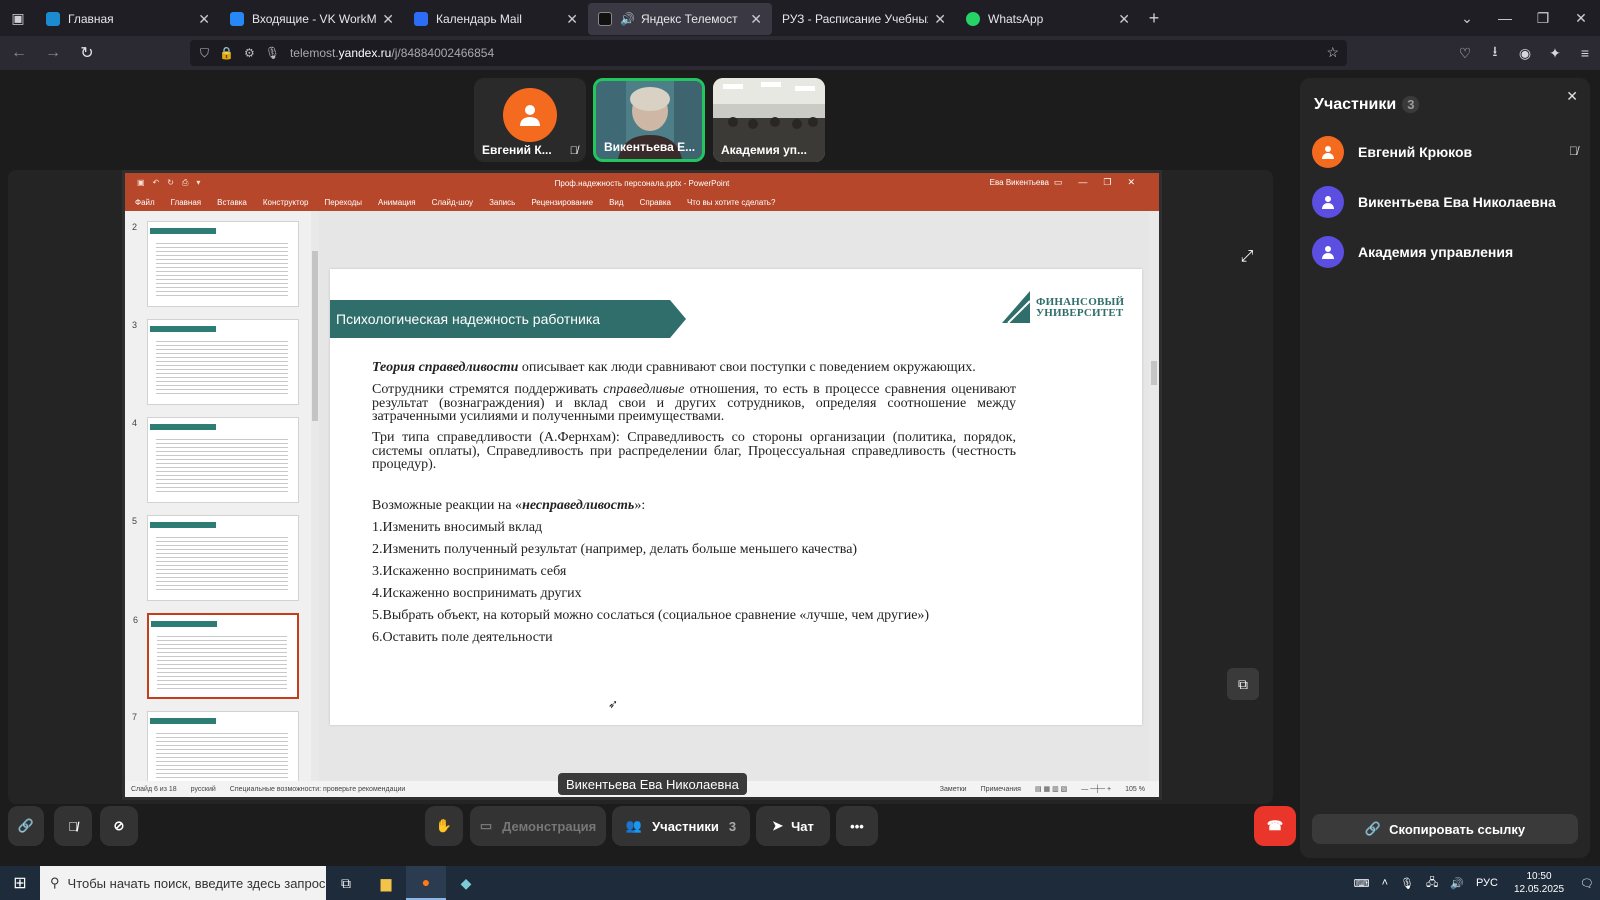 Image resolution: width=1600 pixels, height=900 pixels. Describe the element at coordinates (1487, 883) in the screenshot. I see `language-indicator: РУС` at that location.